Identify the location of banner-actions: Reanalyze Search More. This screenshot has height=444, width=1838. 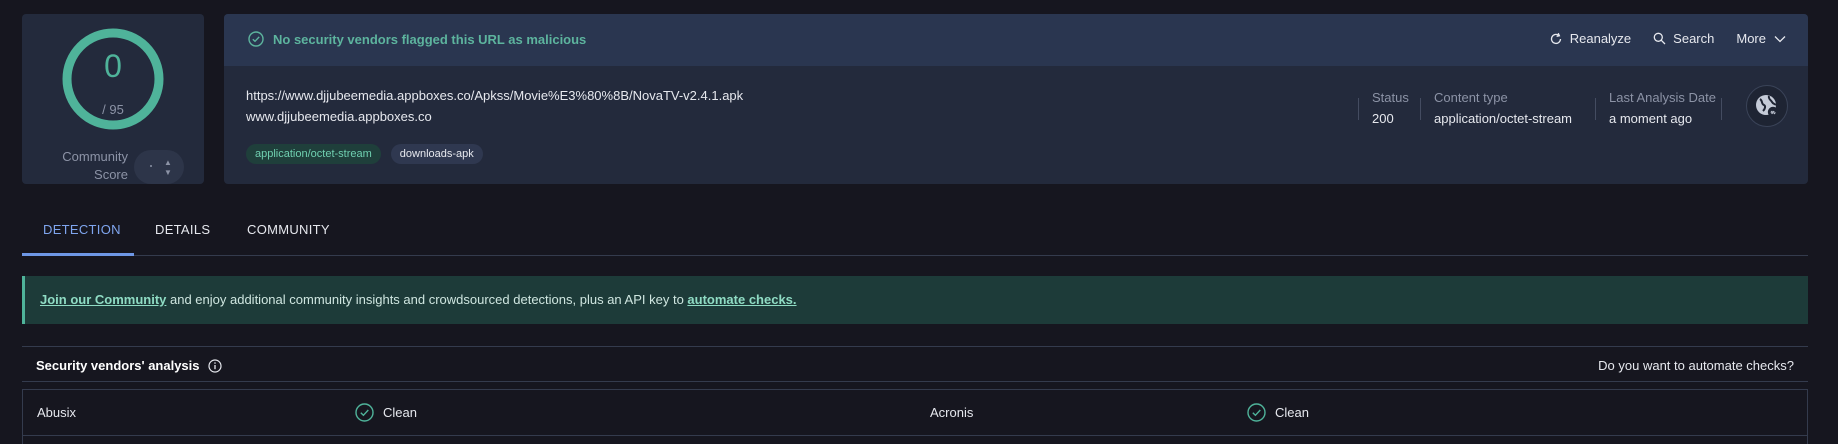
(1656, 38).